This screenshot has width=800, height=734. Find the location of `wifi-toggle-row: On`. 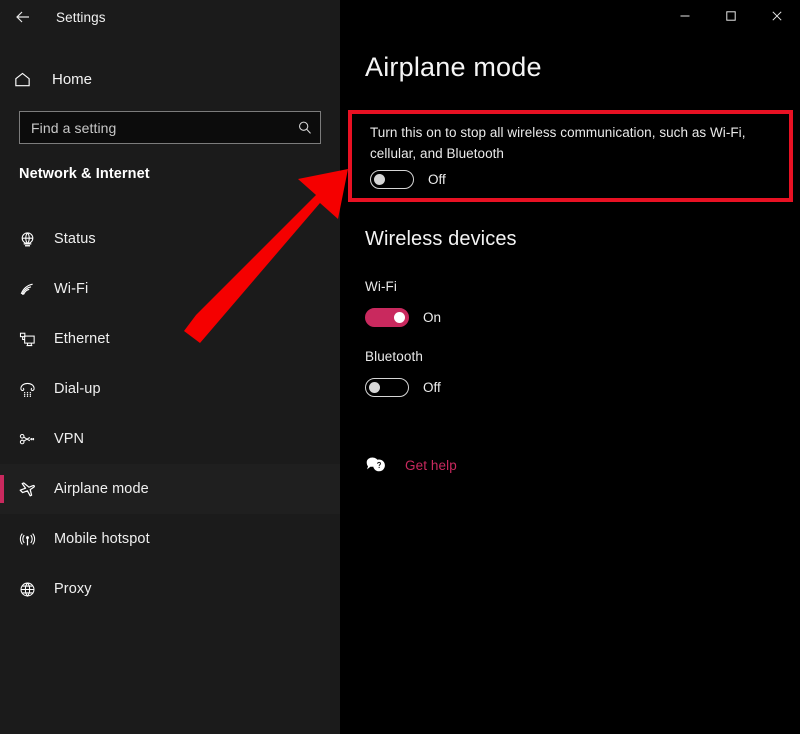

wifi-toggle-row: On is located at coordinates (403, 317).